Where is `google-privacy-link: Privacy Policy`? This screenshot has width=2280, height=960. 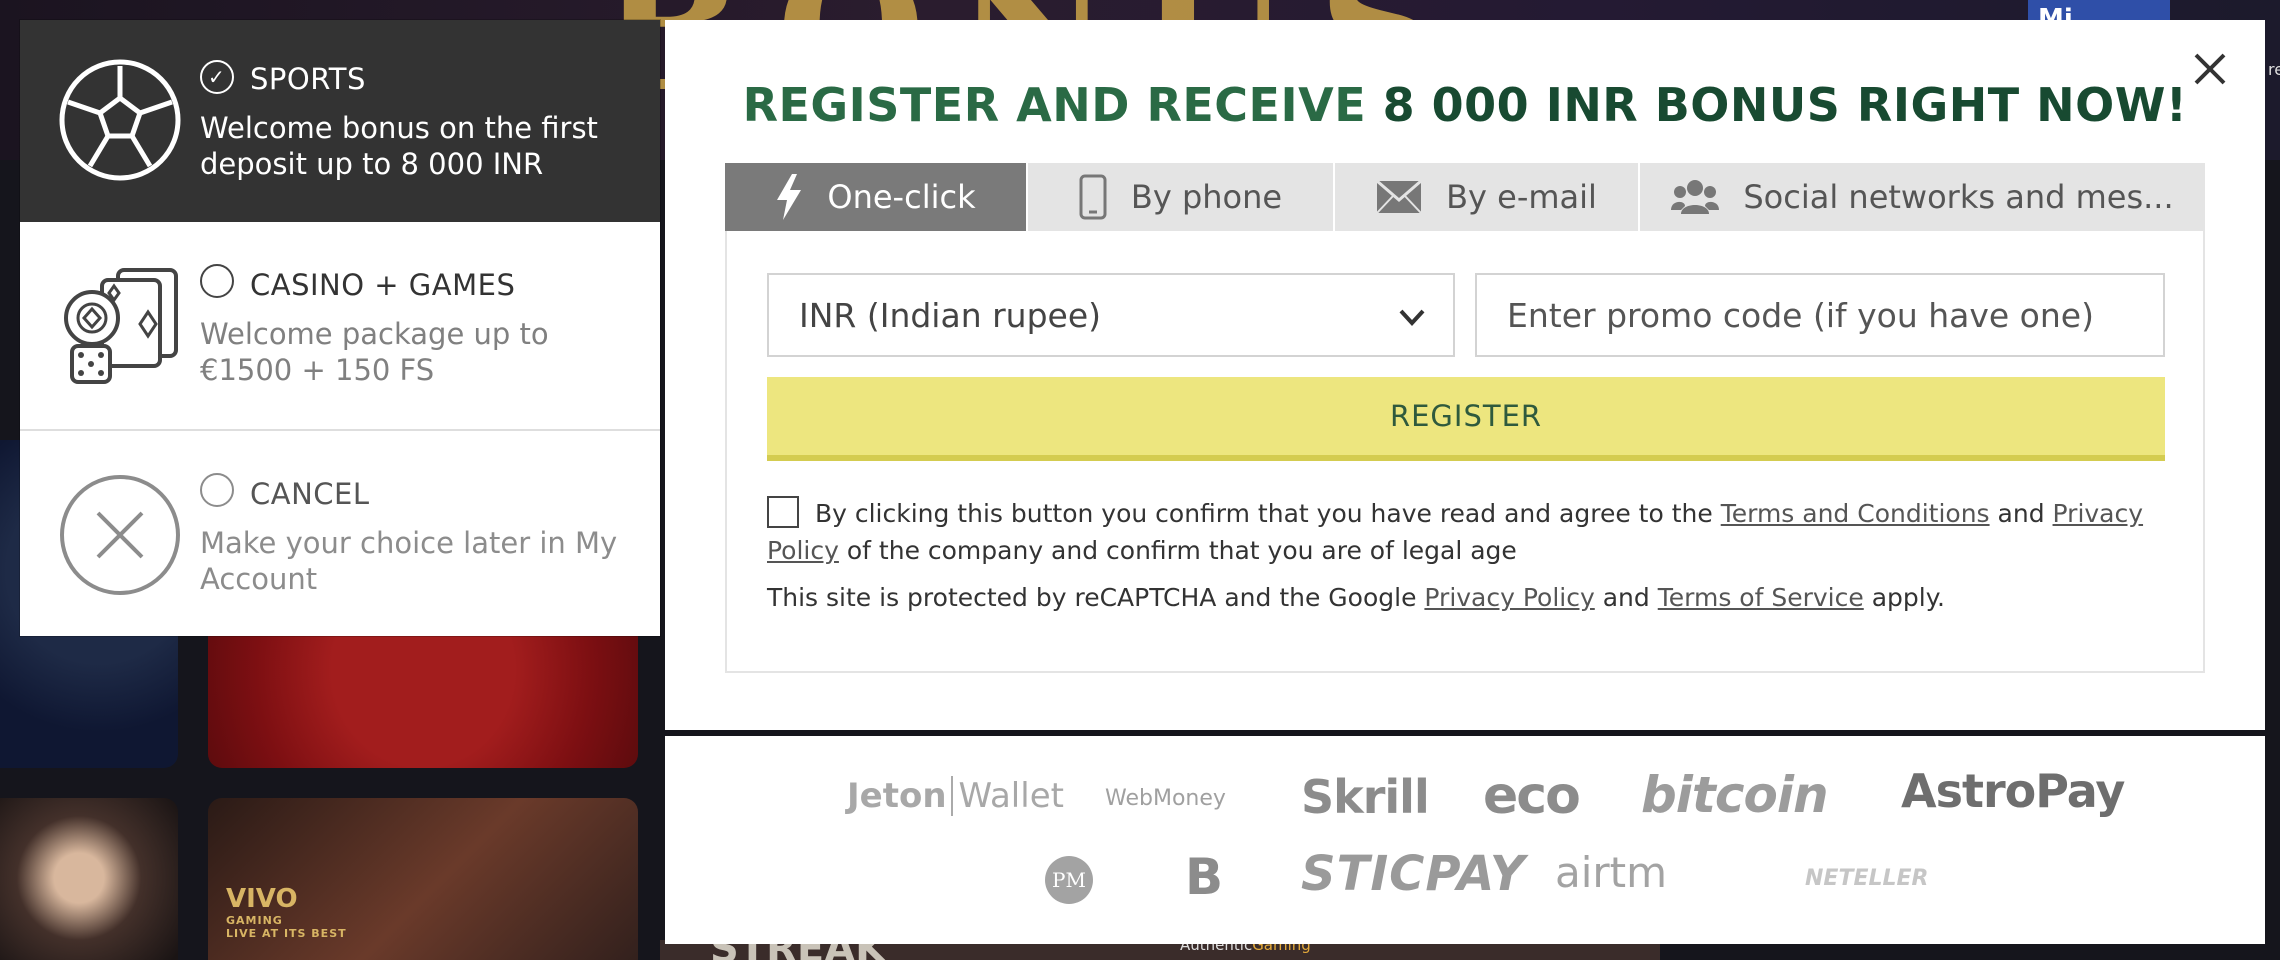 google-privacy-link: Privacy Policy is located at coordinates (1509, 597).